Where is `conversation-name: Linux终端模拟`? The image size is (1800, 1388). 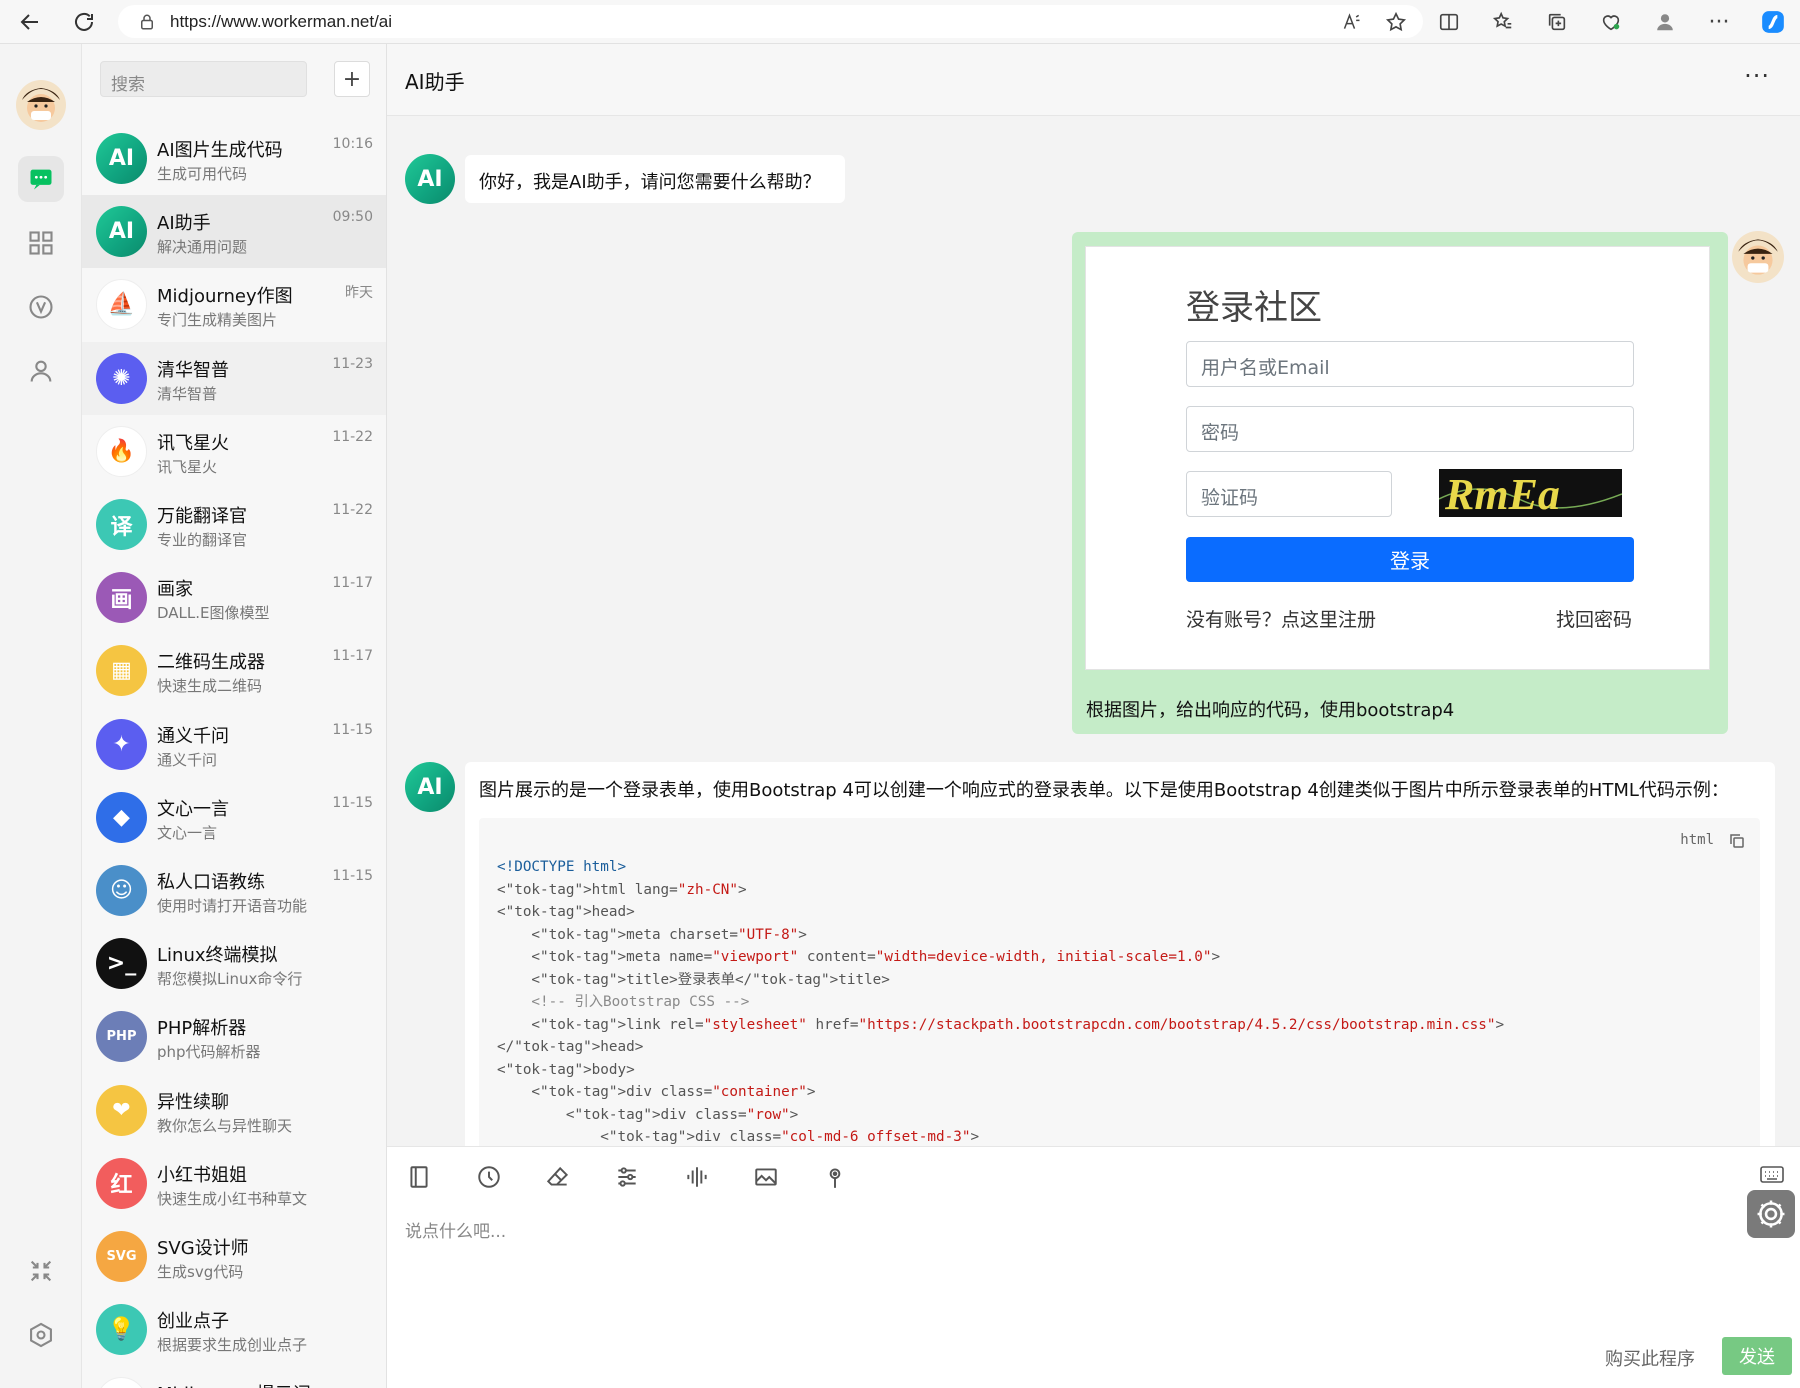 conversation-name: Linux终端模拟 is located at coordinates (217, 956).